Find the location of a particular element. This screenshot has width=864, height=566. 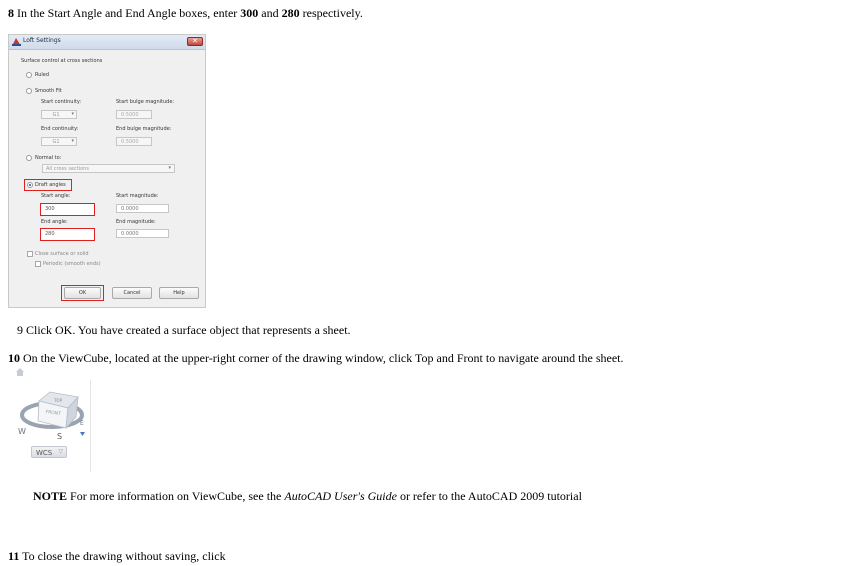

normal-to-value: All cross sections is located at coordinates (67, 169).